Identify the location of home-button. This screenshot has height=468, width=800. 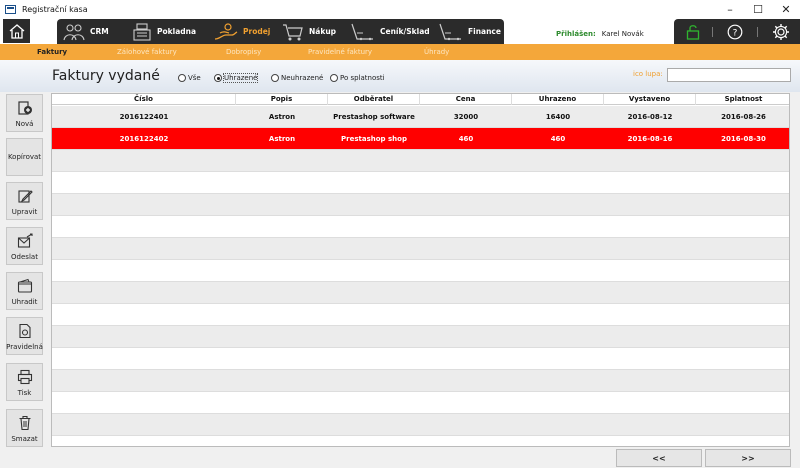
(16, 31).